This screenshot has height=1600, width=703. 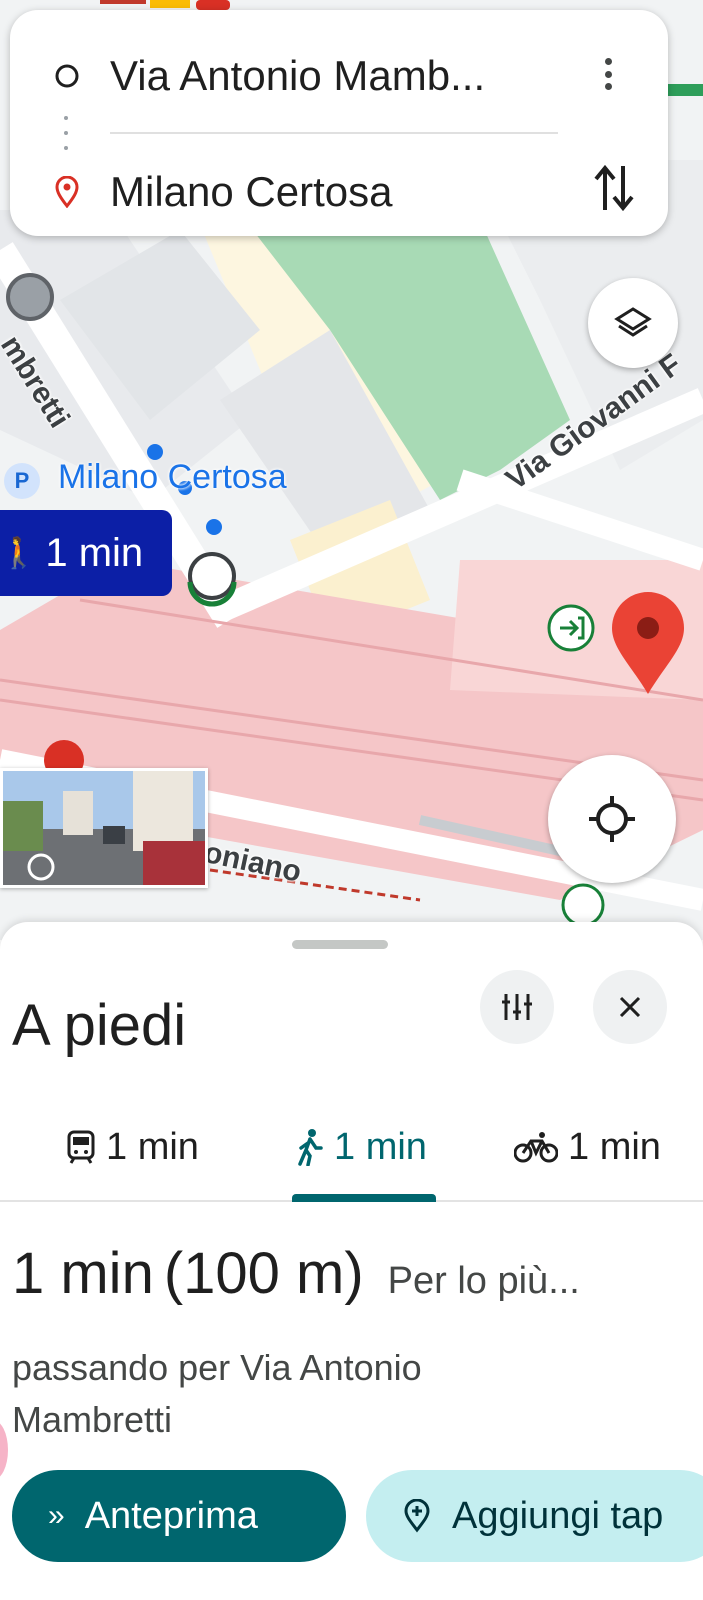 I want to click on route-dots-icon, so click(x=67, y=133).